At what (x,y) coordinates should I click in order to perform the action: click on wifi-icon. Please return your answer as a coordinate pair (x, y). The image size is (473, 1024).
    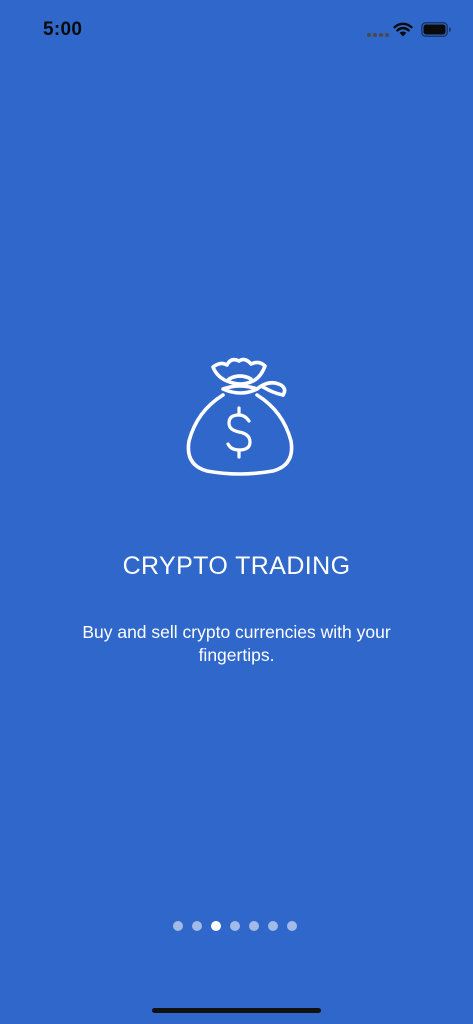
    Looking at the image, I should click on (403, 29).